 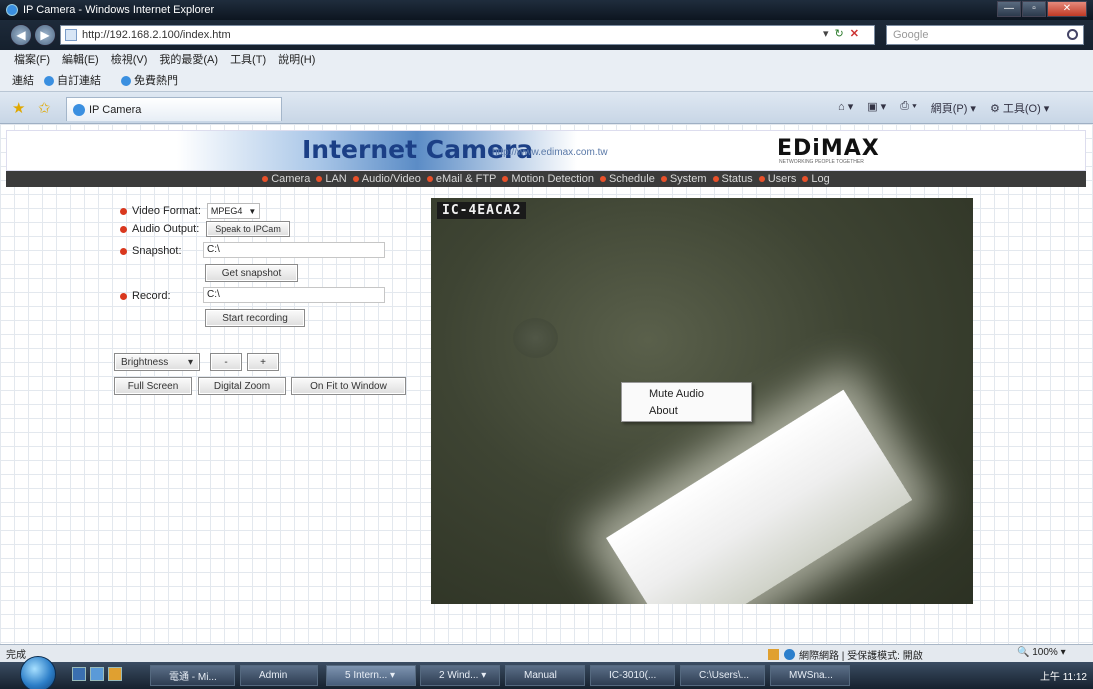 I want to click on menu-item-mute-audio: Mute Audio, so click(x=686, y=394).